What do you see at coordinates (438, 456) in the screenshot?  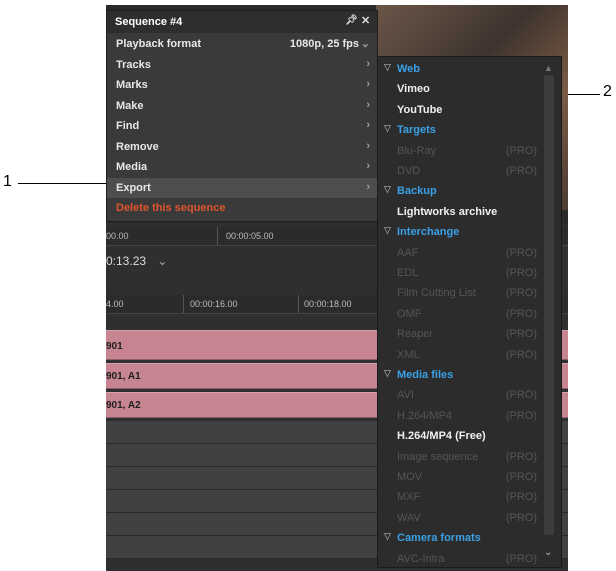 I see `export-item-label: Image sequence` at bounding box center [438, 456].